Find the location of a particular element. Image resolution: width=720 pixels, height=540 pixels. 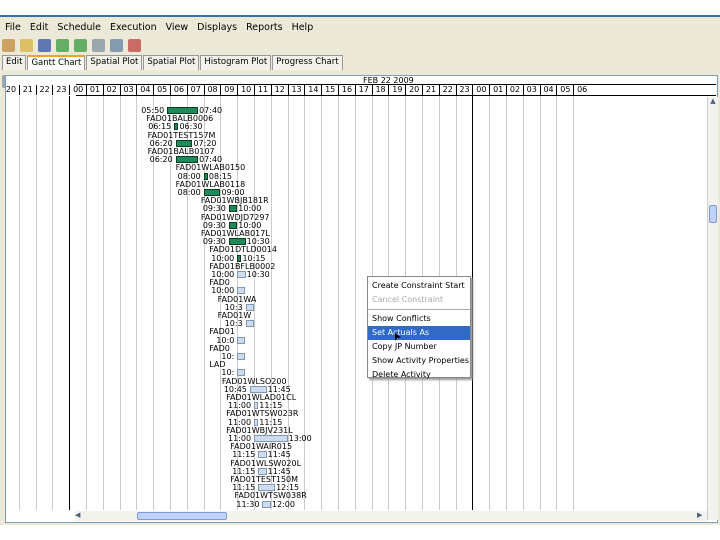

menu-displays: Displays is located at coordinates (217, 27).